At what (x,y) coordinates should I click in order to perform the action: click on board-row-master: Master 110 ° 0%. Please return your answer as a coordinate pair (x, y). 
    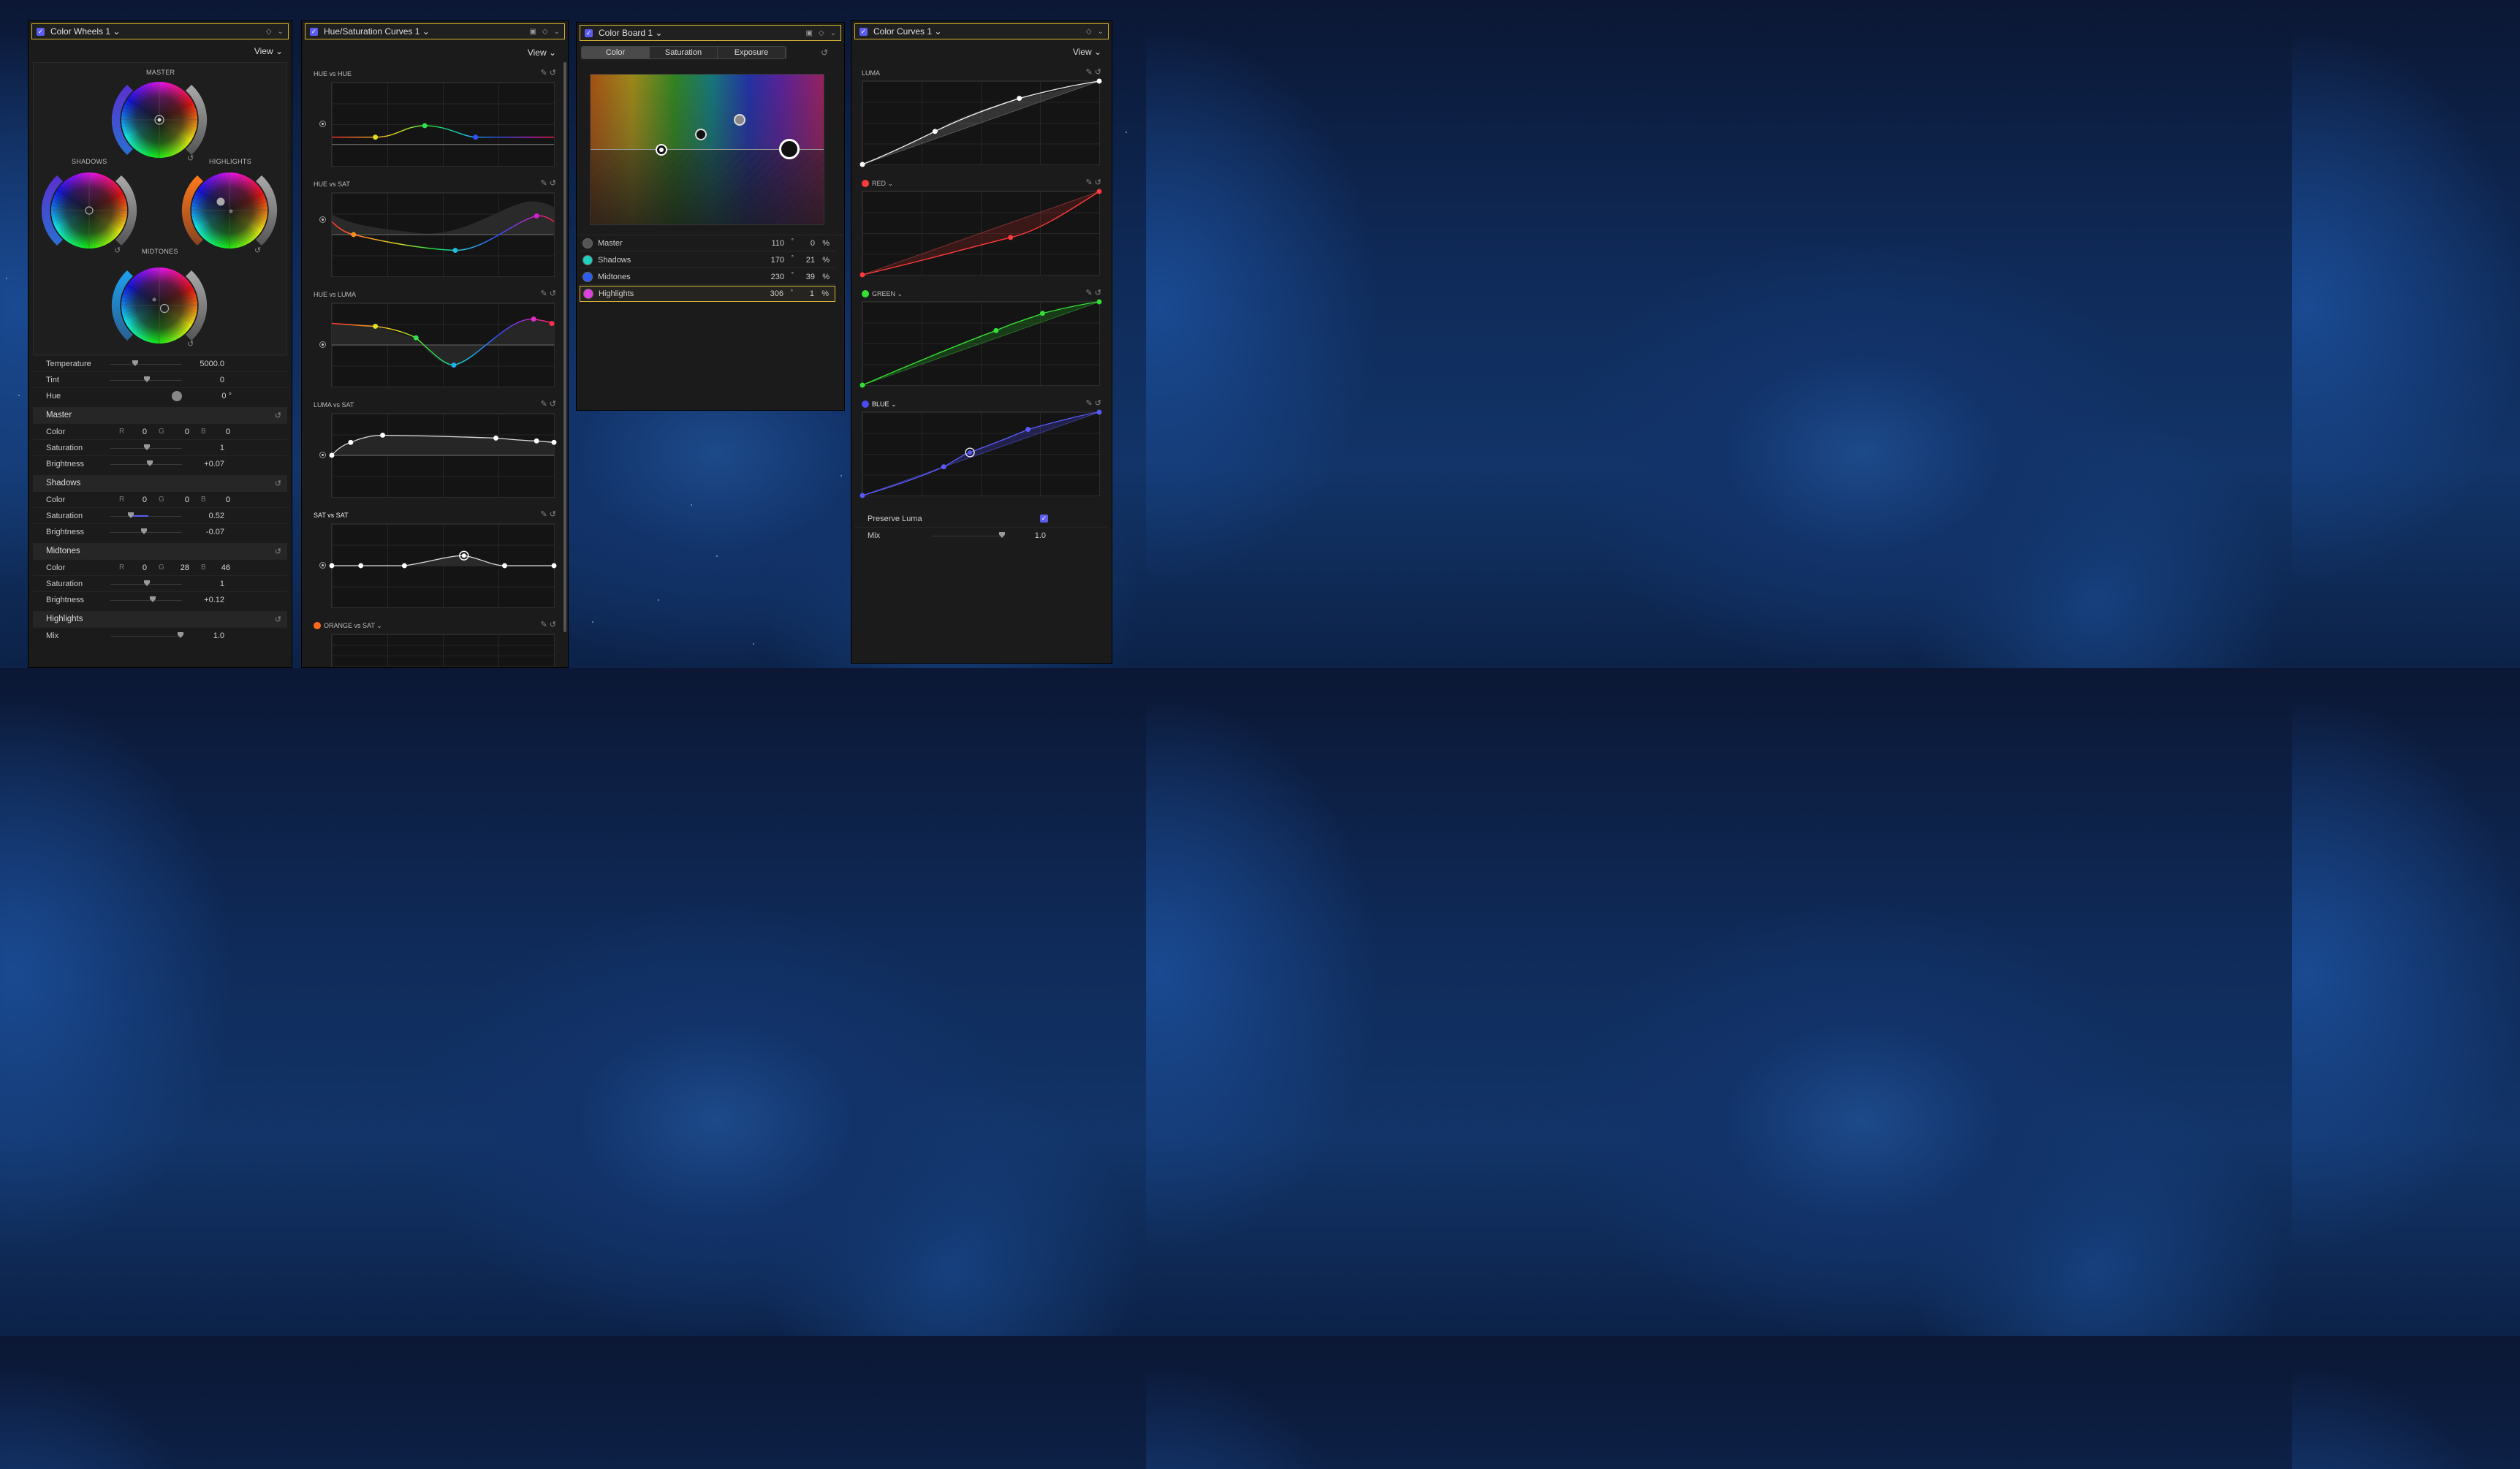
    Looking at the image, I should click on (707, 243).